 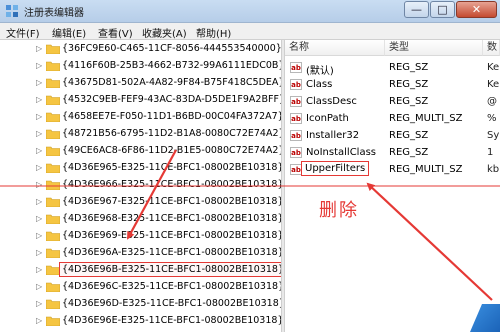 I want to click on value-row: ab IconPath REG_MULTI_SZ%, so click(x=392, y=118).